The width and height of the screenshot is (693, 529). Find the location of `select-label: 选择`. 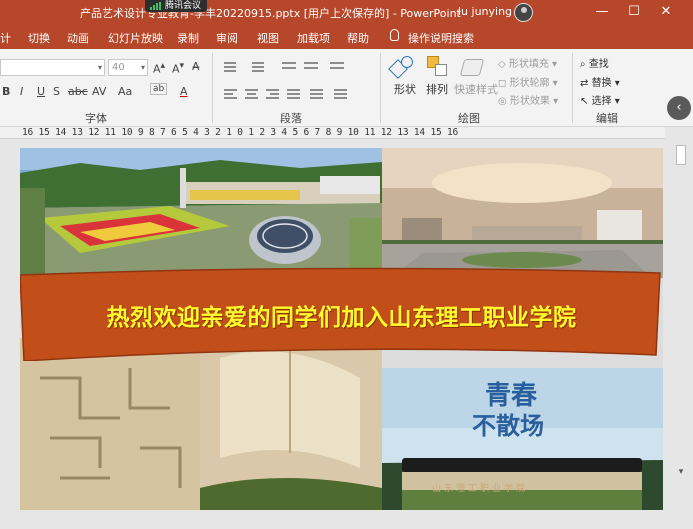

select-label: 选择 is located at coordinates (601, 101).